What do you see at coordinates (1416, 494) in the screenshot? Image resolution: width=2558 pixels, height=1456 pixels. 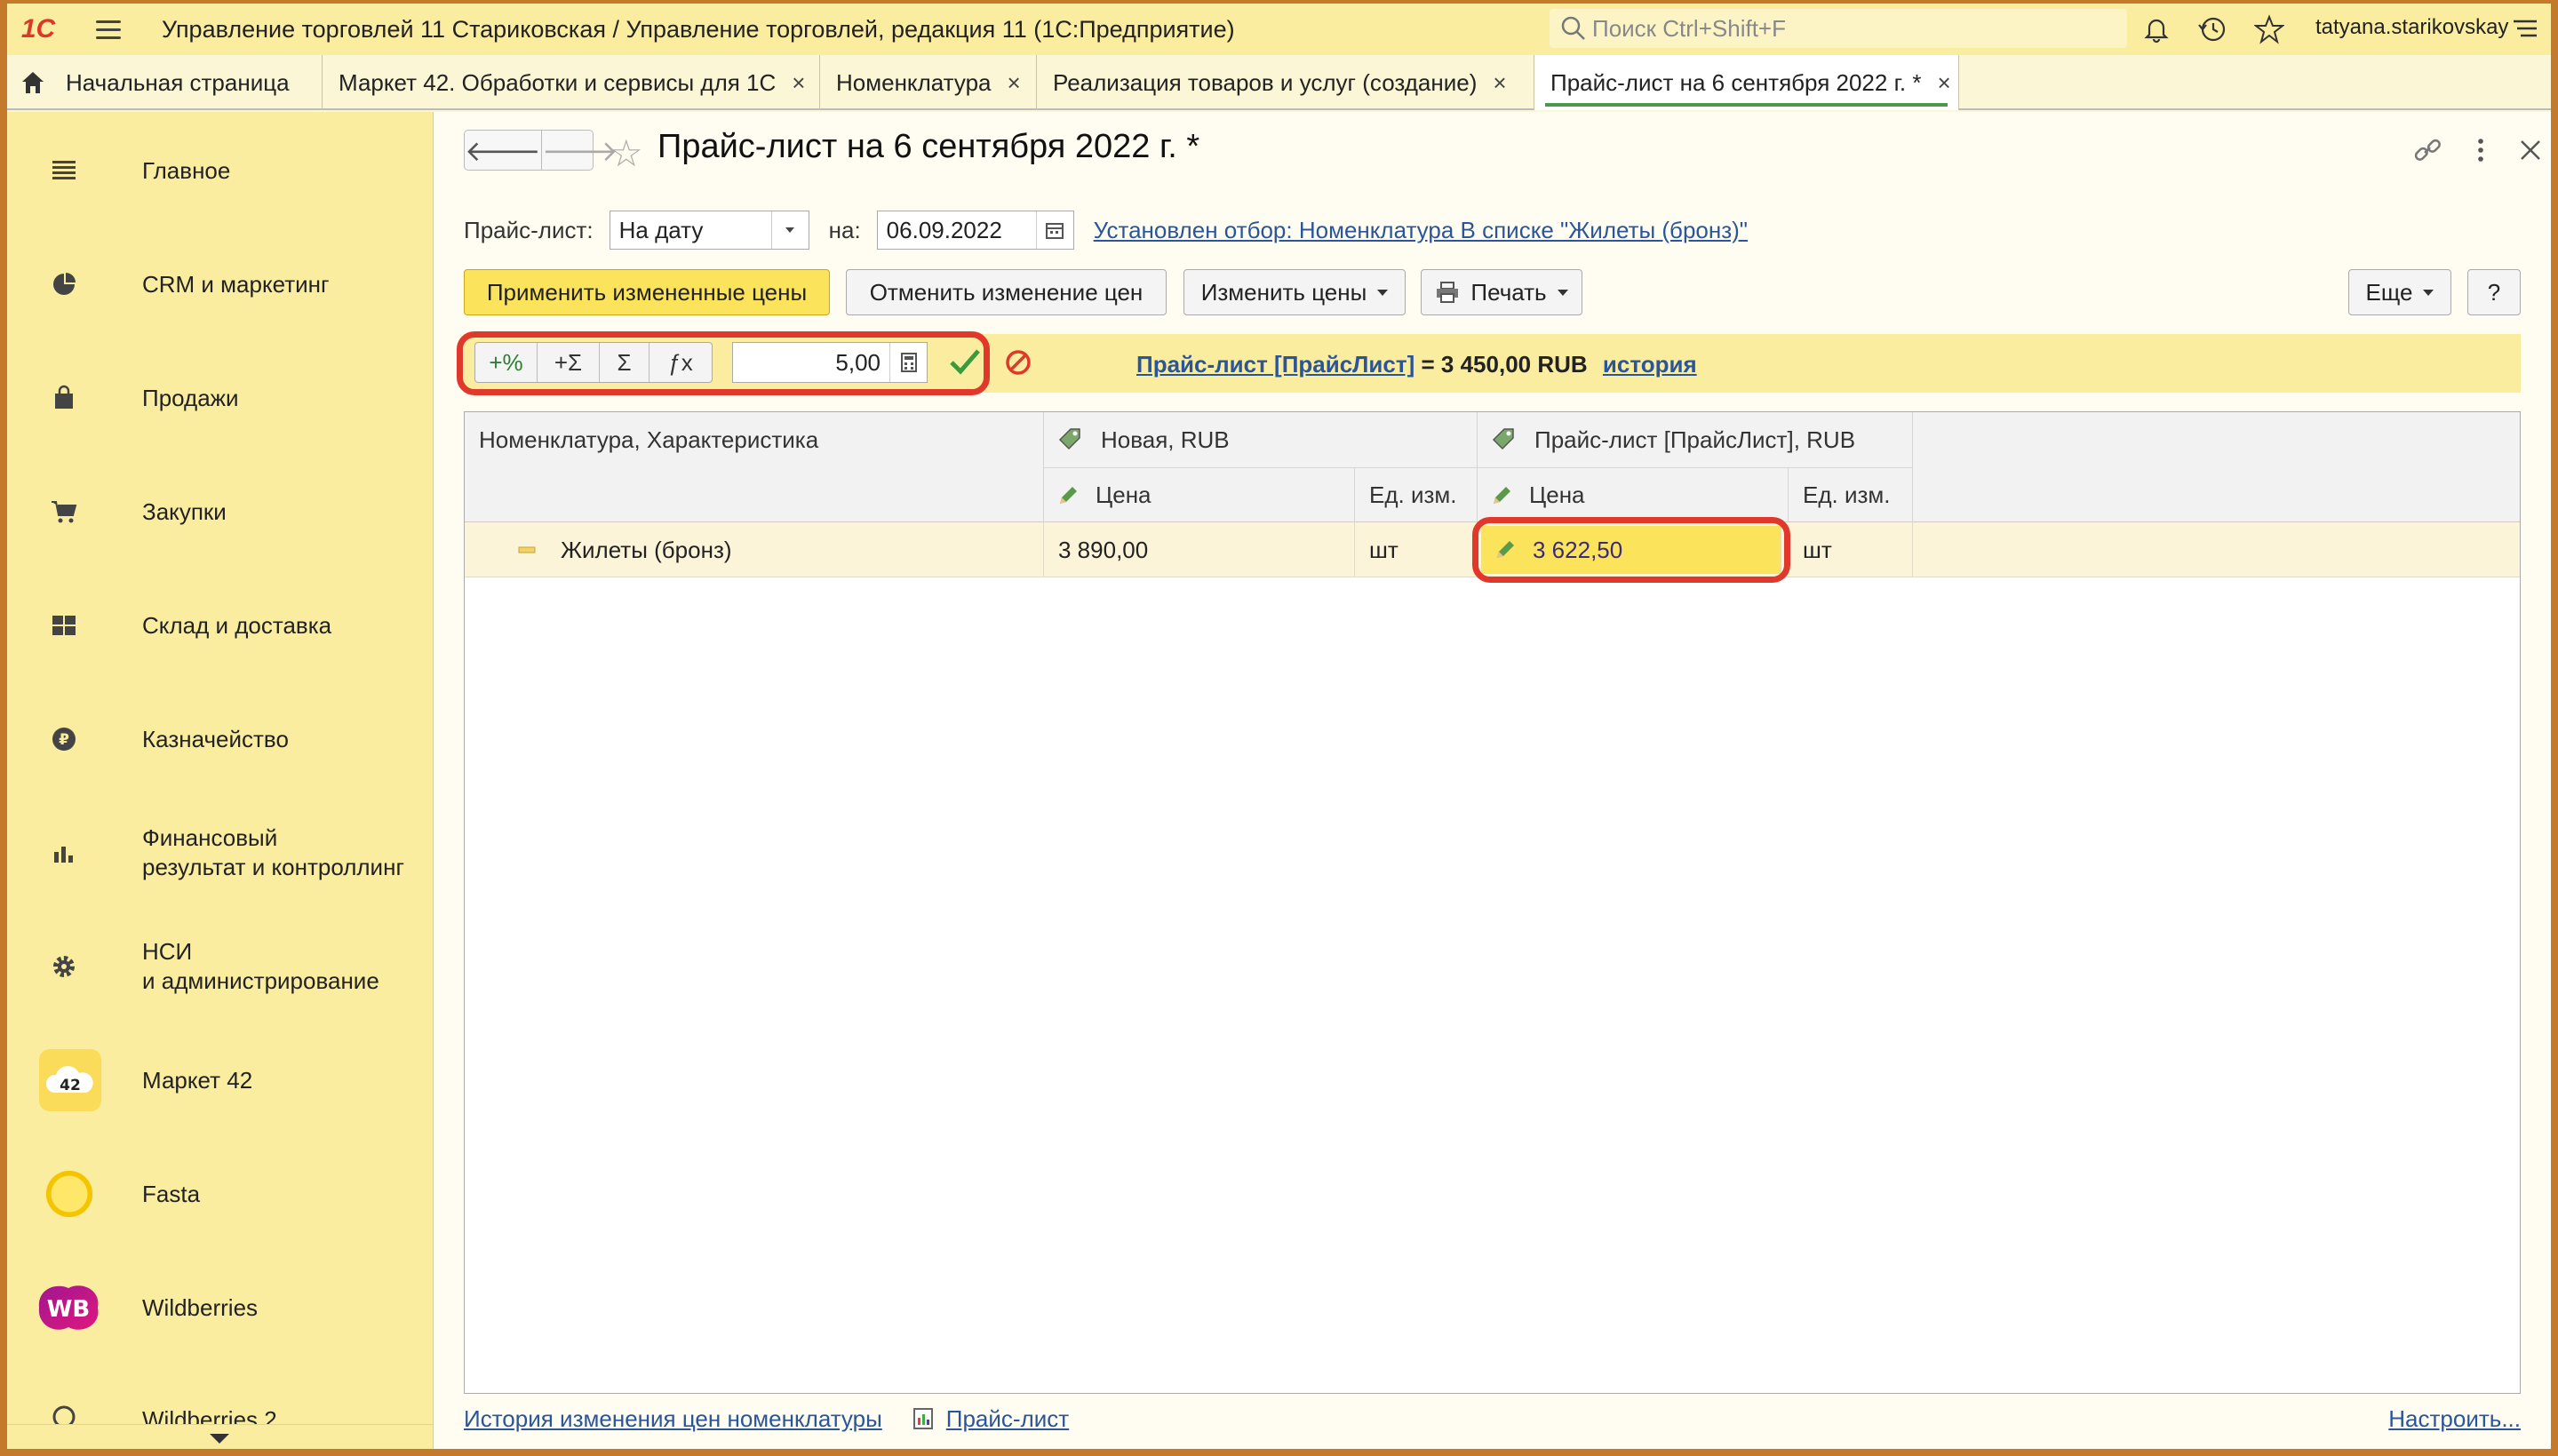 I see `column-header-new-unit: Ед. изм.` at bounding box center [1416, 494].